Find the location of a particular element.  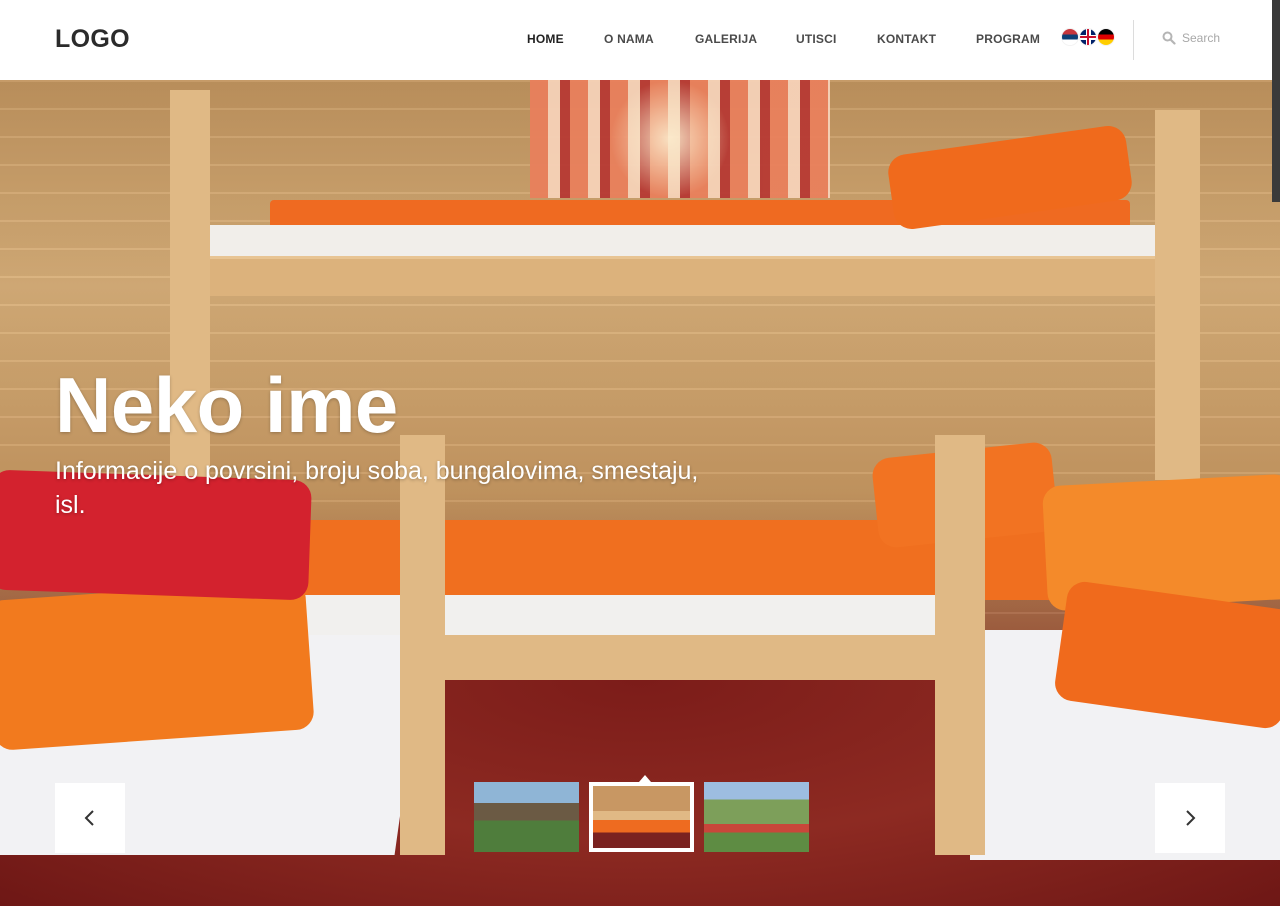

header-divider is located at coordinates (1133, 40).